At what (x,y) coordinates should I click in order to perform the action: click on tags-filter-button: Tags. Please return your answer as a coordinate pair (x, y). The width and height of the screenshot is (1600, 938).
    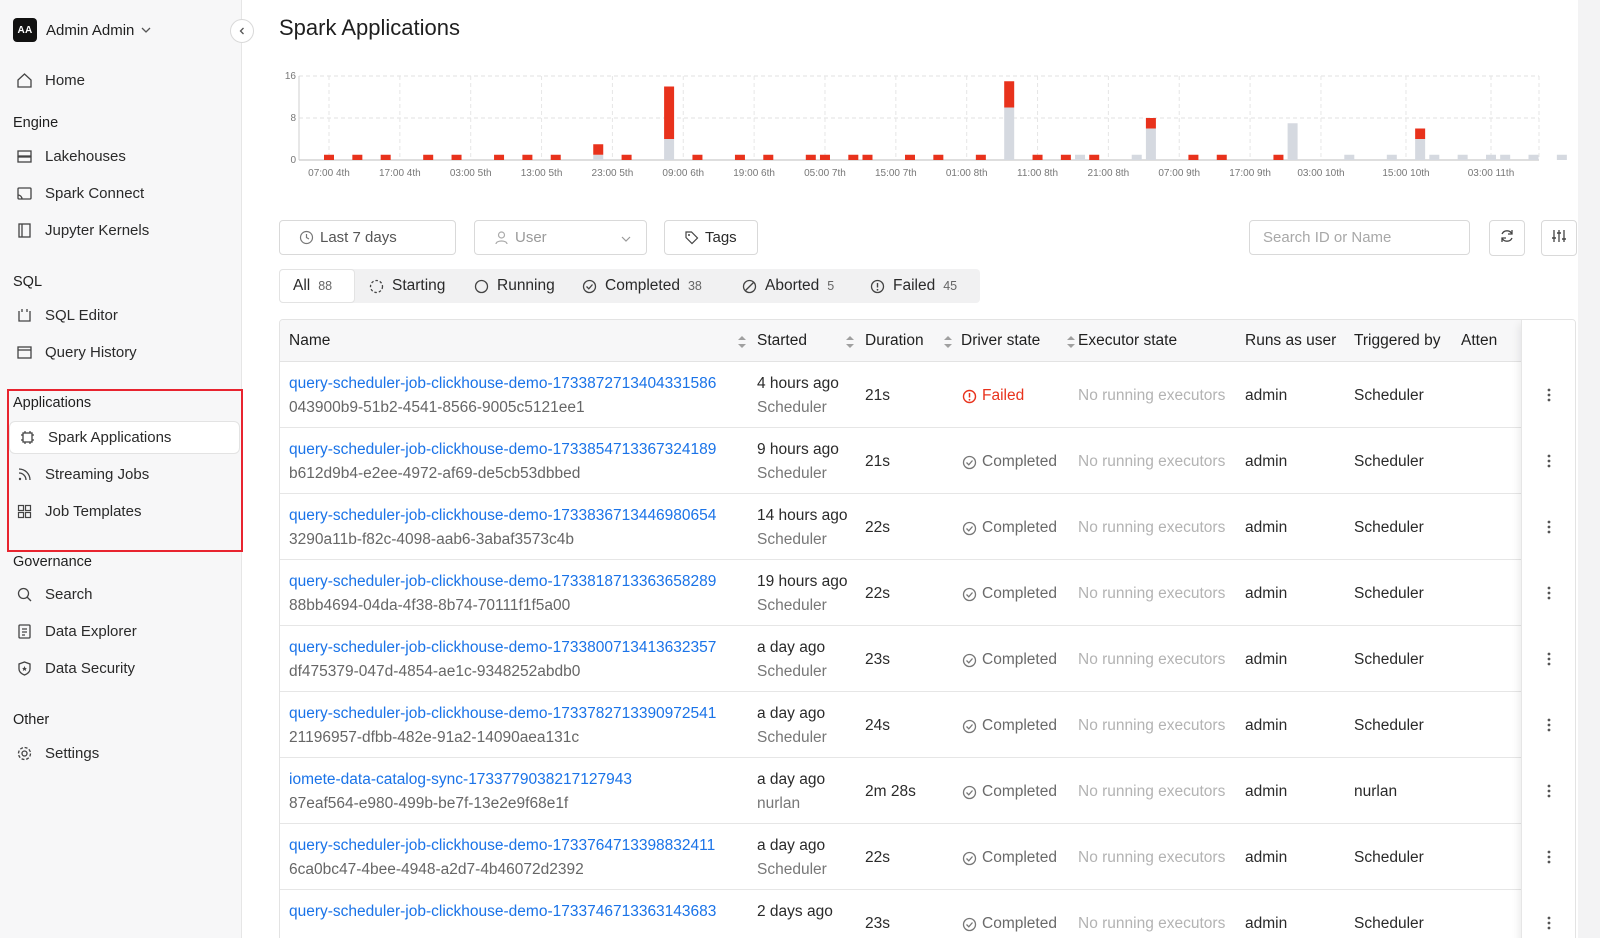
    Looking at the image, I should click on (711, 237).